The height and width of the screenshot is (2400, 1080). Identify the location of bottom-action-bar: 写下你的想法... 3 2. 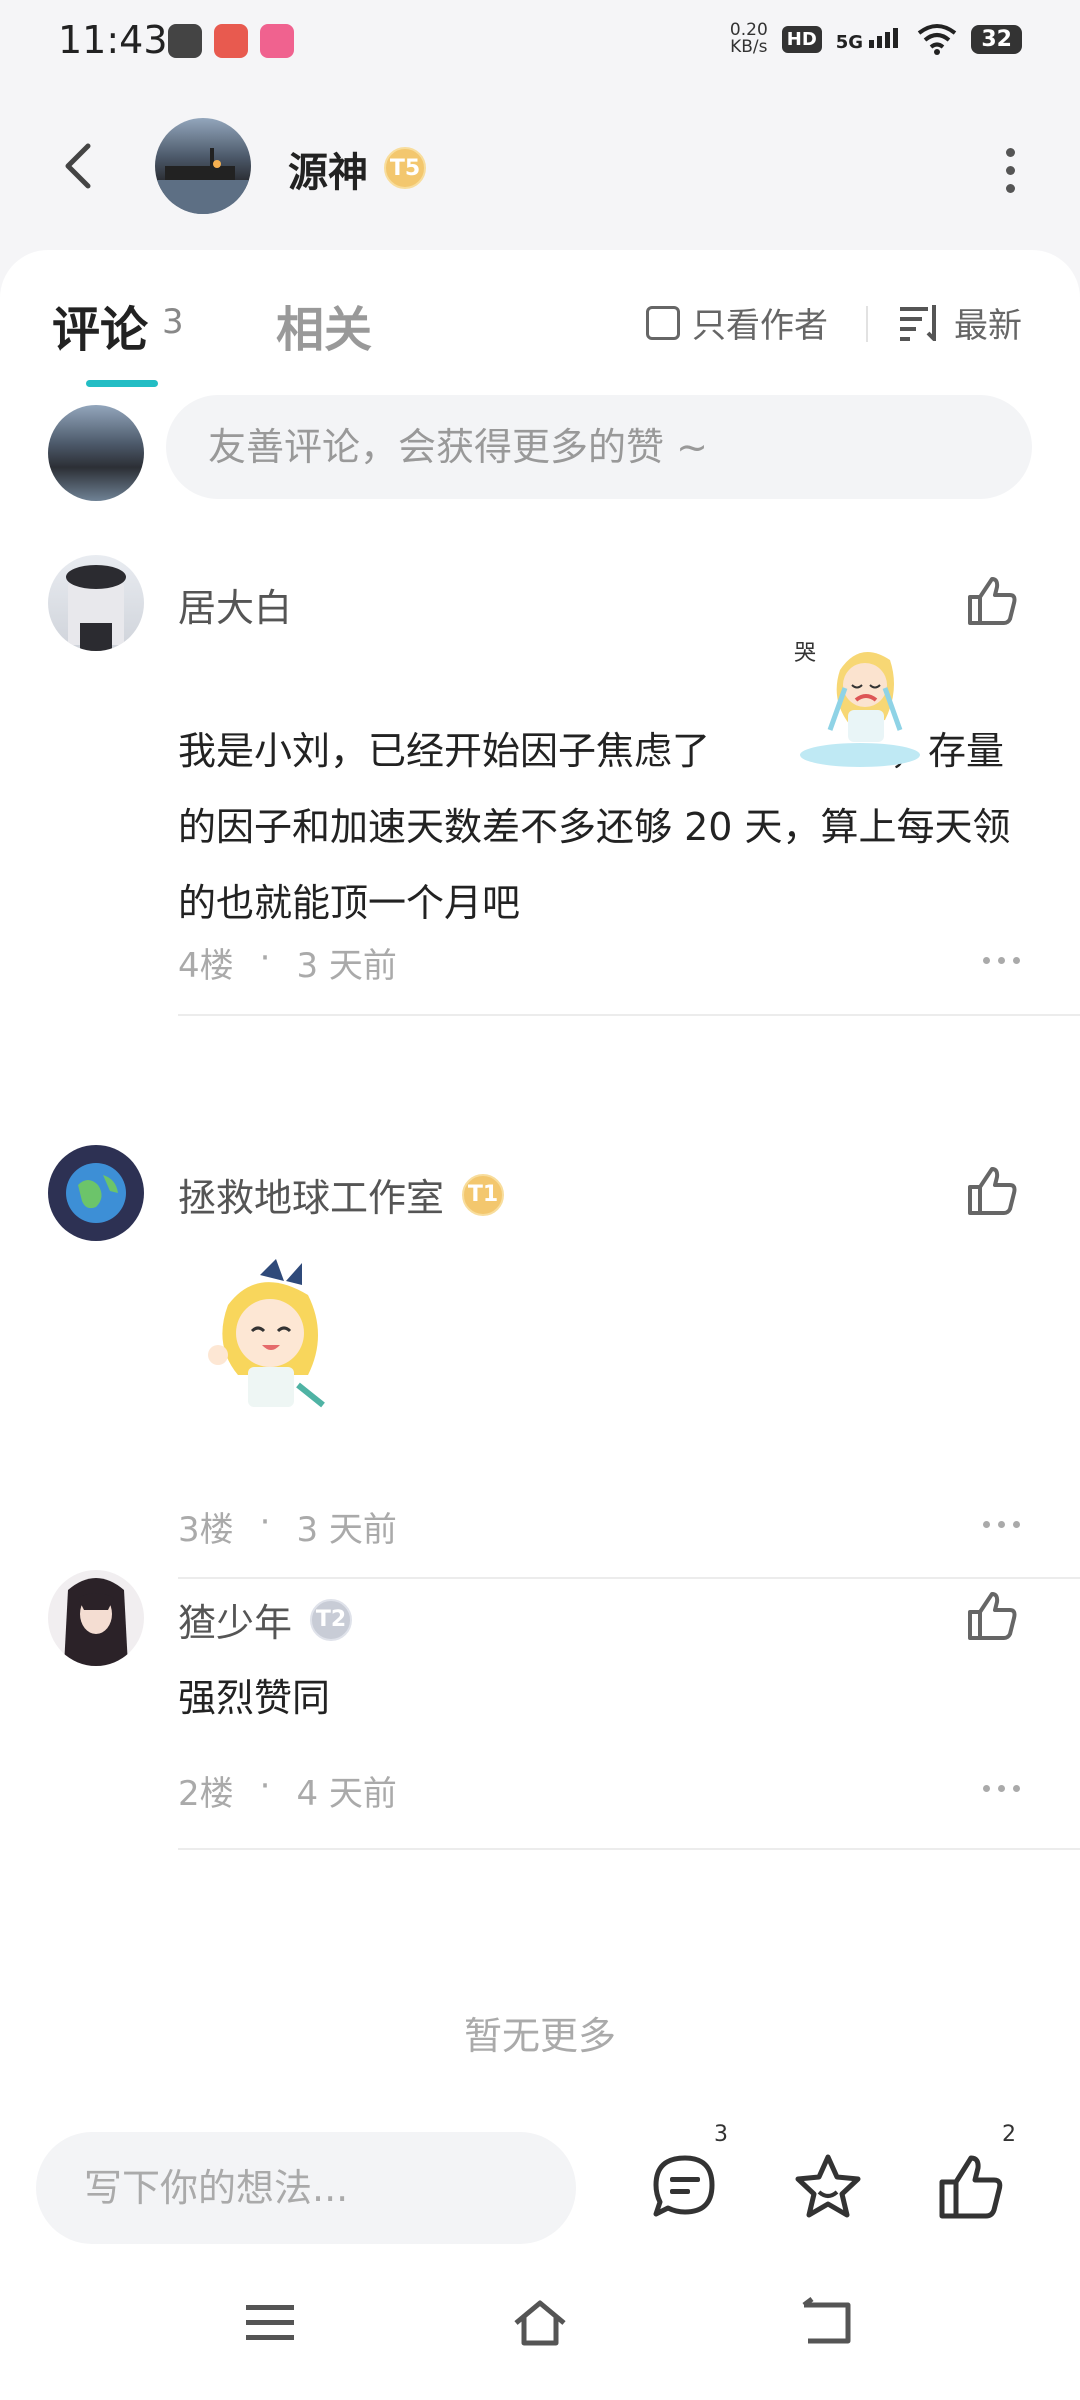
(540, 2175).